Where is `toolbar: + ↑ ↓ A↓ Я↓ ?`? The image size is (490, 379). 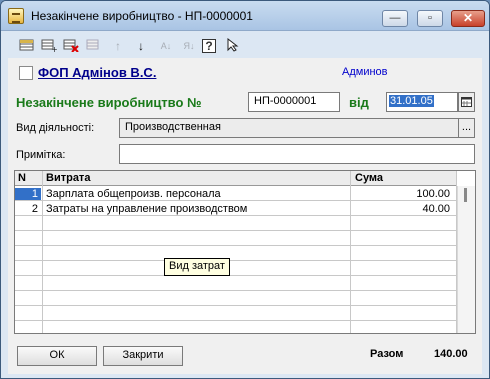
toolbar: + ↑ ↓ A↓ Я↓ ? is located at coordinates (245, 45).